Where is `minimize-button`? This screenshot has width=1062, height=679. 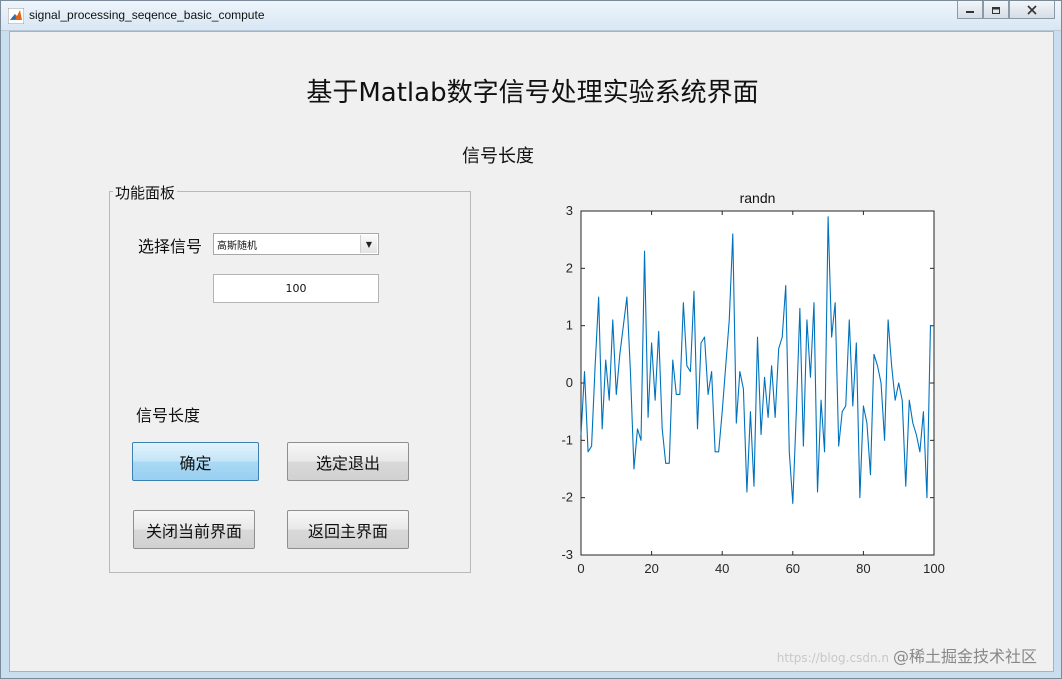 minimize-button is located at coordinates (970, 10).